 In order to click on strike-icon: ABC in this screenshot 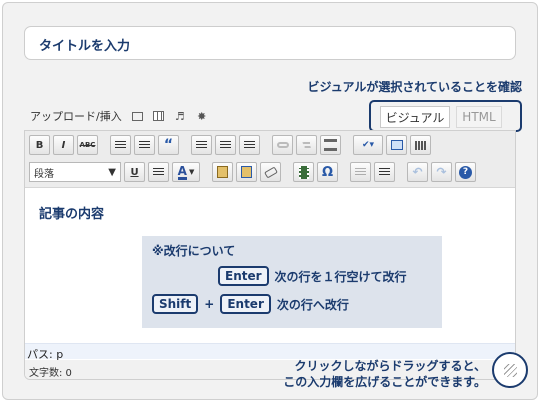, I will do `click(87, 145)`.